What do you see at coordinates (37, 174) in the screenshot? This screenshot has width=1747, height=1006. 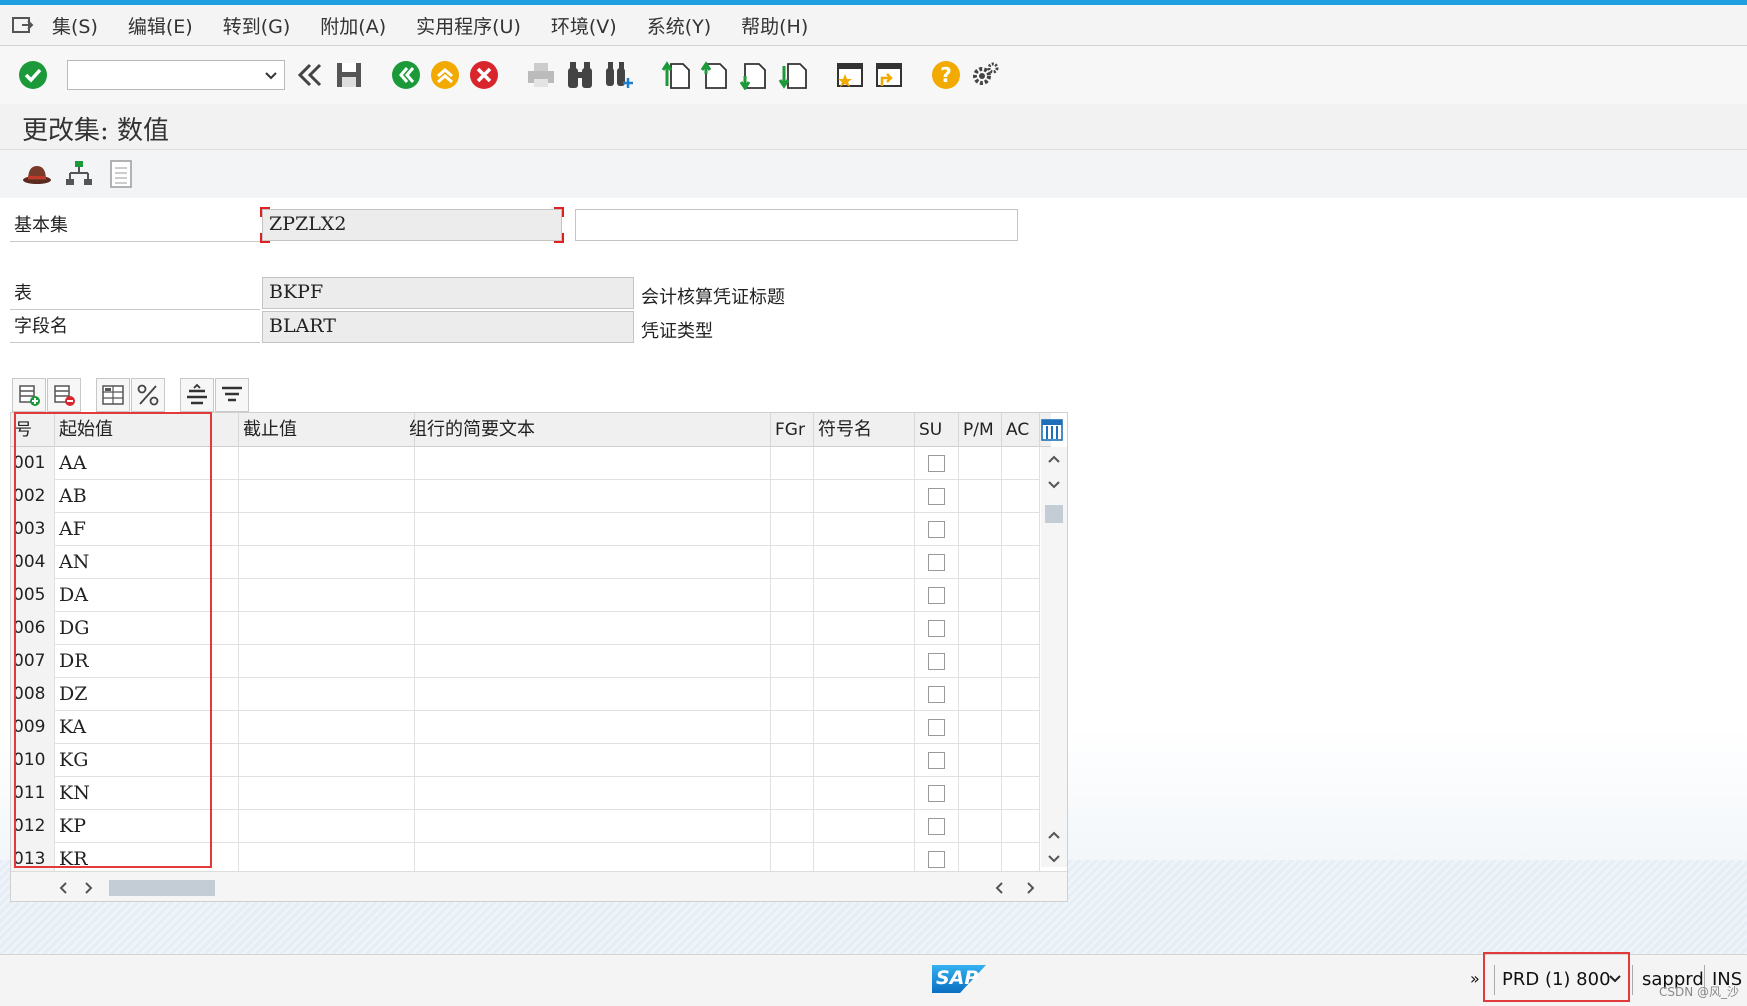 I see `hat-icon` at bounding box center [37, 174].